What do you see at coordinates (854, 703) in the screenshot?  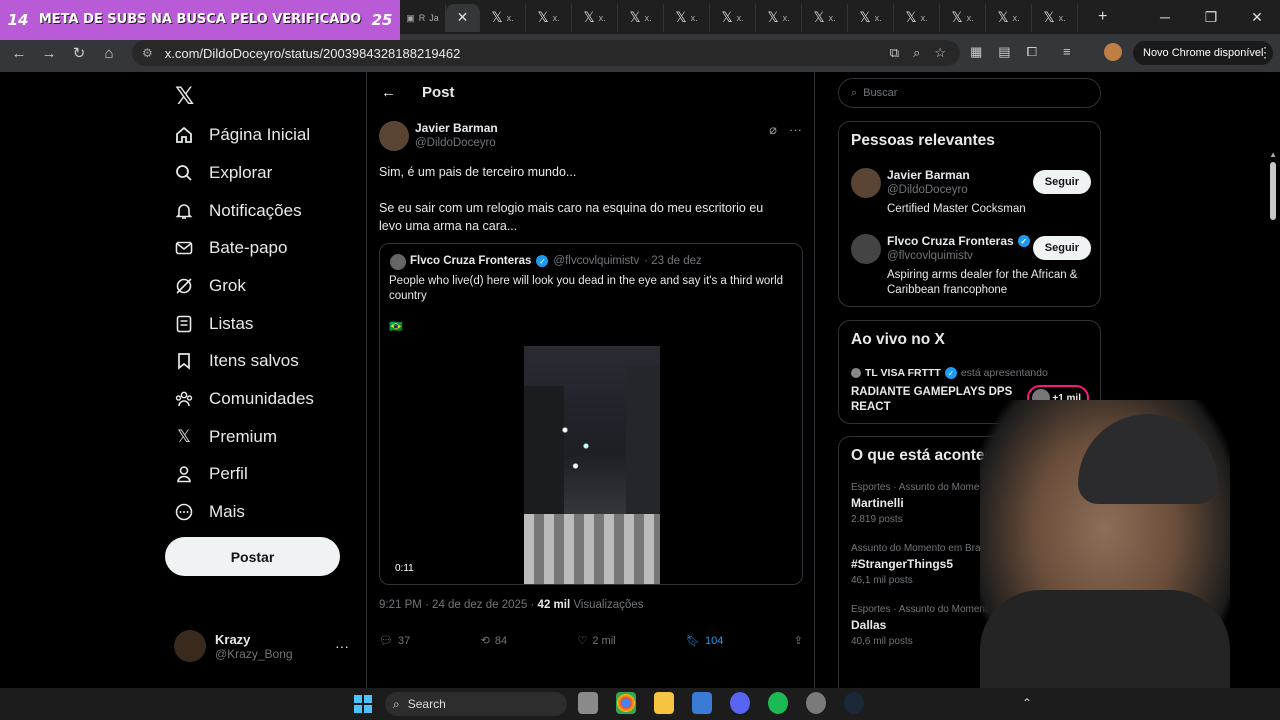 I see `steam-icon` at bounding box center [854, 703].